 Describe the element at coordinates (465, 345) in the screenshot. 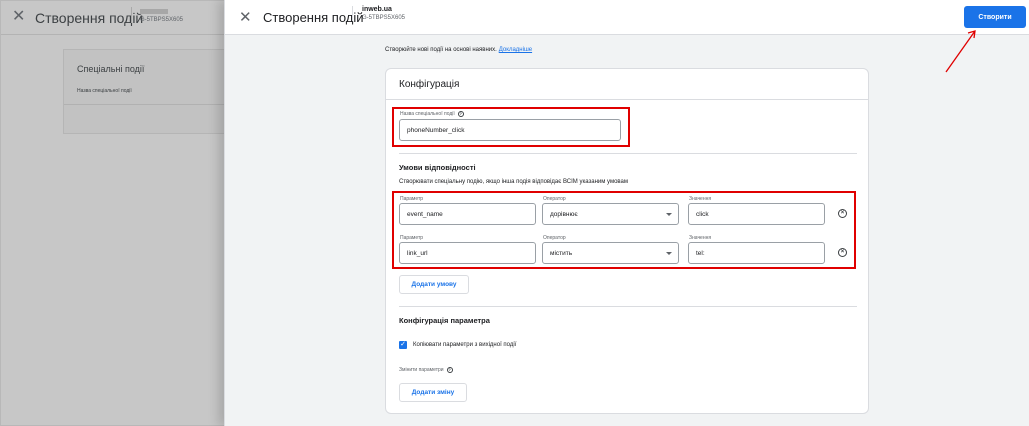

I see `copy-params-label: Копіювати параметри з вихідної події` at that location.